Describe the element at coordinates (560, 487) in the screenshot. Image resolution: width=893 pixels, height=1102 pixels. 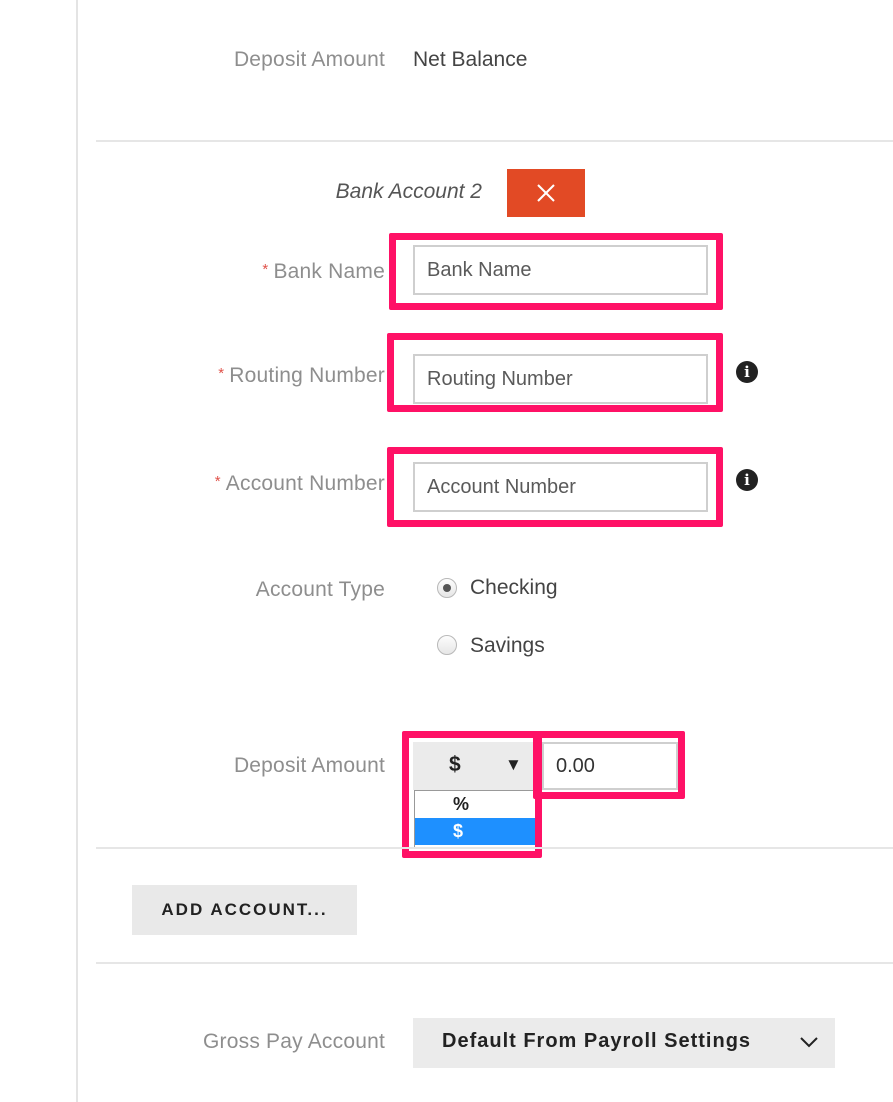
I see `account-number-input` at that location.